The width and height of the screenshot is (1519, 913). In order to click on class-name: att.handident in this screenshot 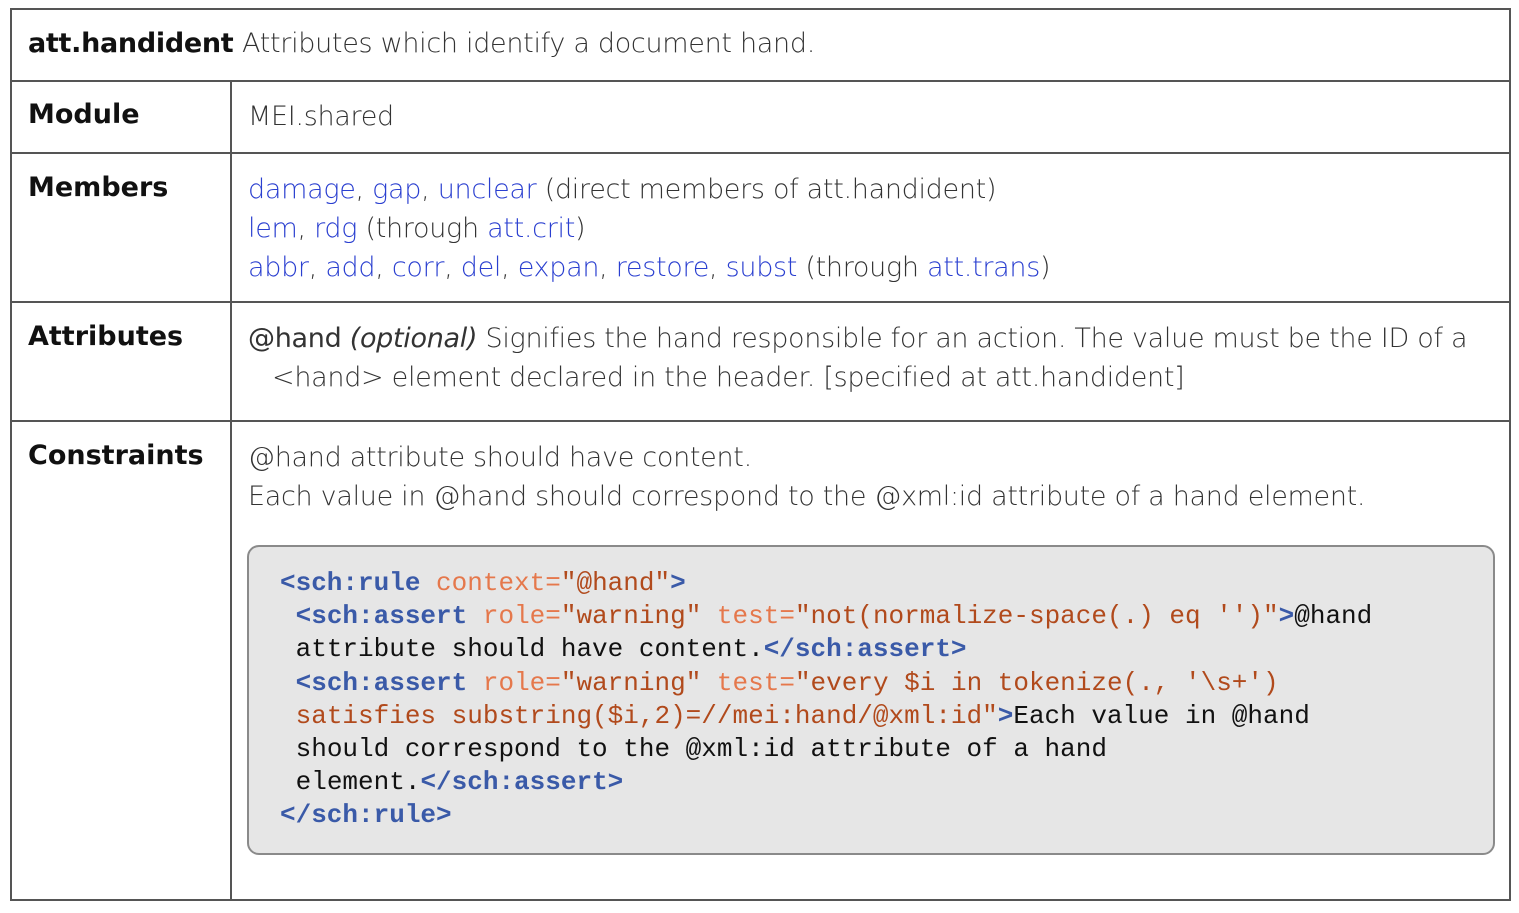, I will do `click(131, 43)`.